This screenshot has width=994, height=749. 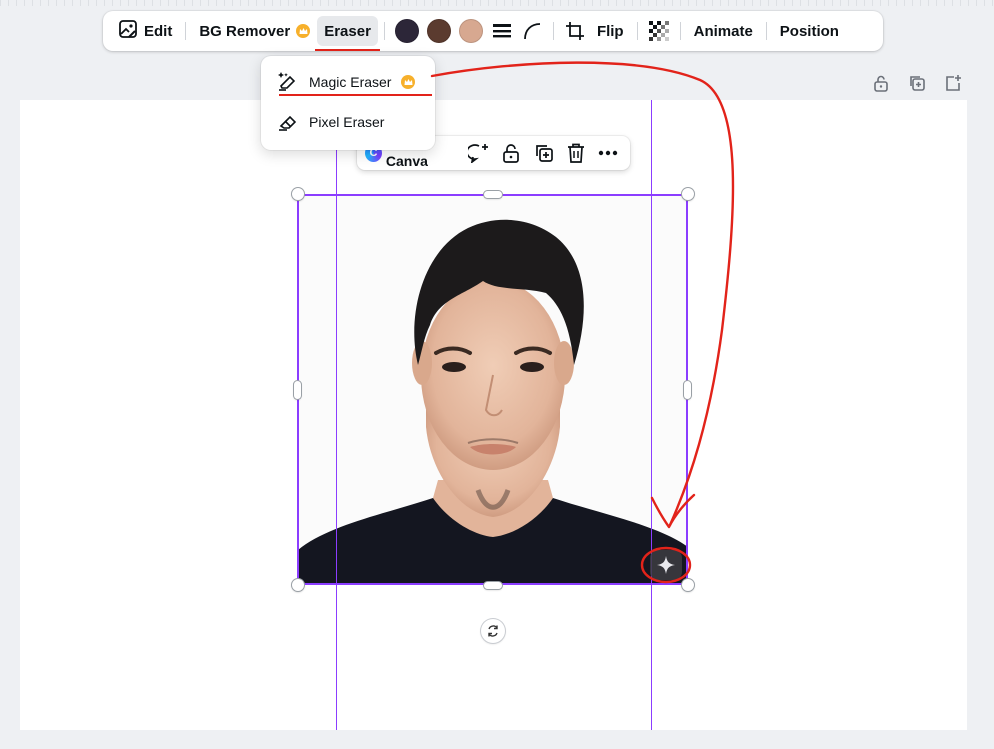 I want to click on eraser-menu: Magic Eraser Pixel Eraser, so click(x=348, y=103).